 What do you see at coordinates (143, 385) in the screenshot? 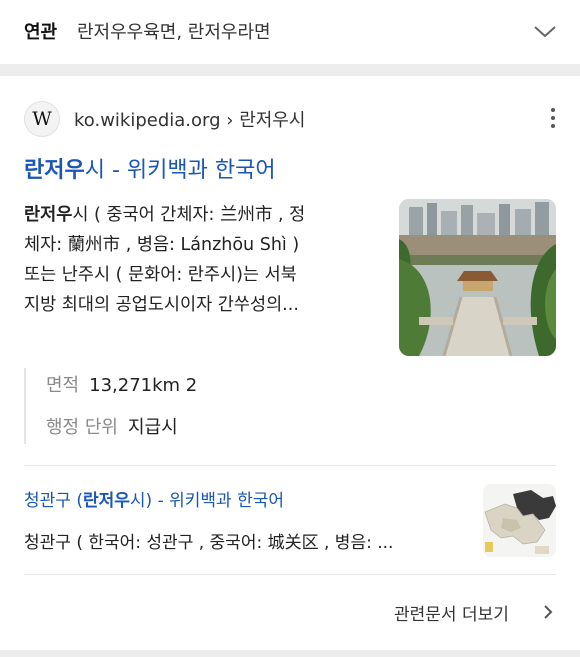
I see `fact-value: 13,271km 2` at bounding box center [143, 385].